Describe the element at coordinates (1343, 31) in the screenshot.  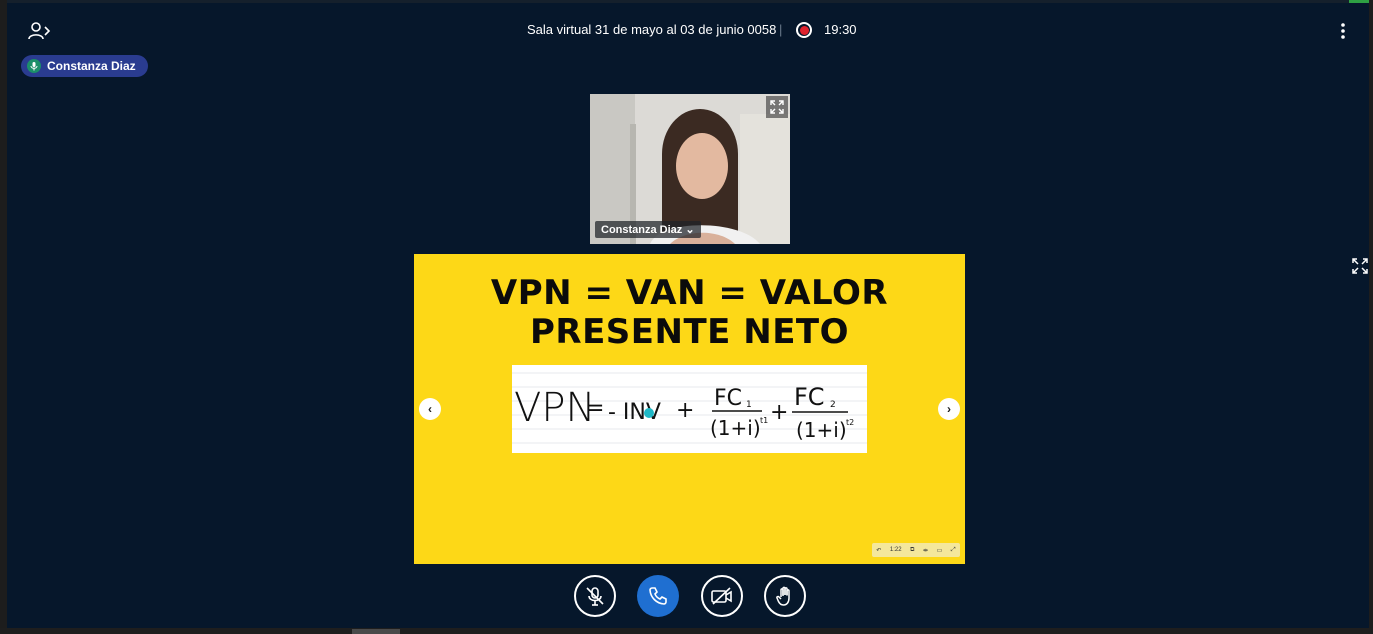
I see `more-options-icon` at that location.